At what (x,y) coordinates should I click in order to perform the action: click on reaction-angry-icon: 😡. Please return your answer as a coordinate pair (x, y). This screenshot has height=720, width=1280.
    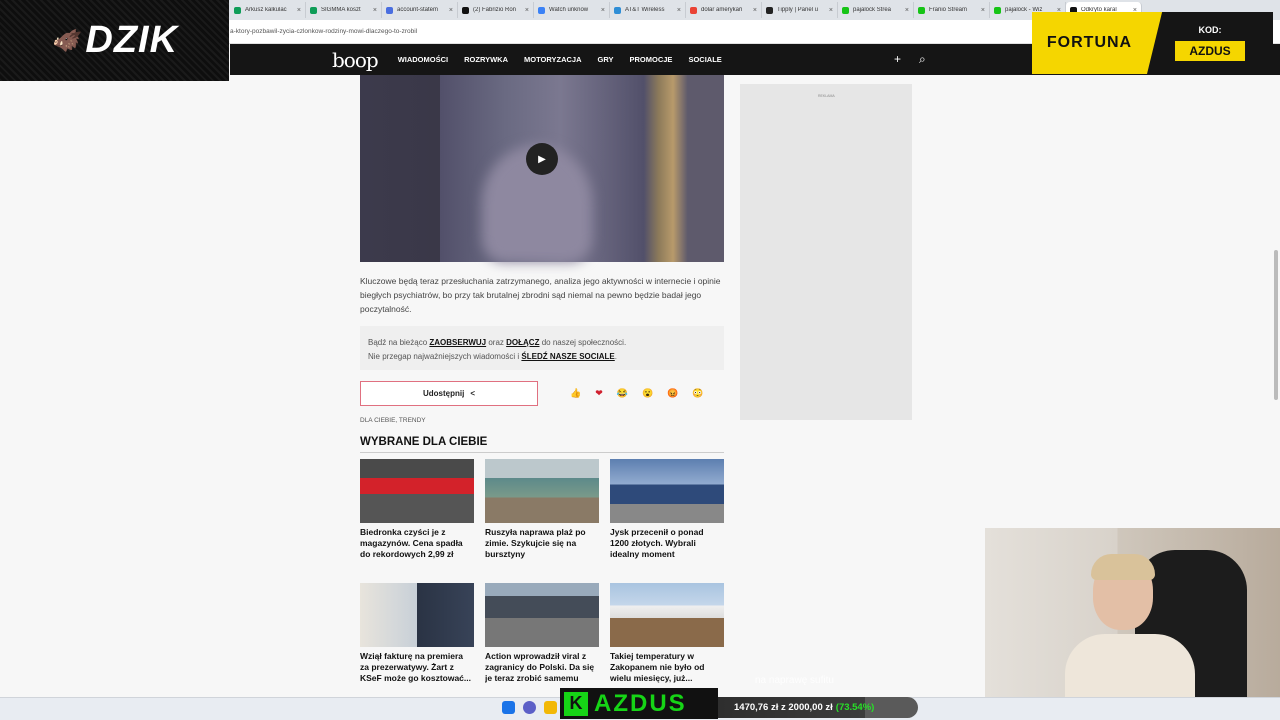
    Looking at the image, I should click on (672, 393).